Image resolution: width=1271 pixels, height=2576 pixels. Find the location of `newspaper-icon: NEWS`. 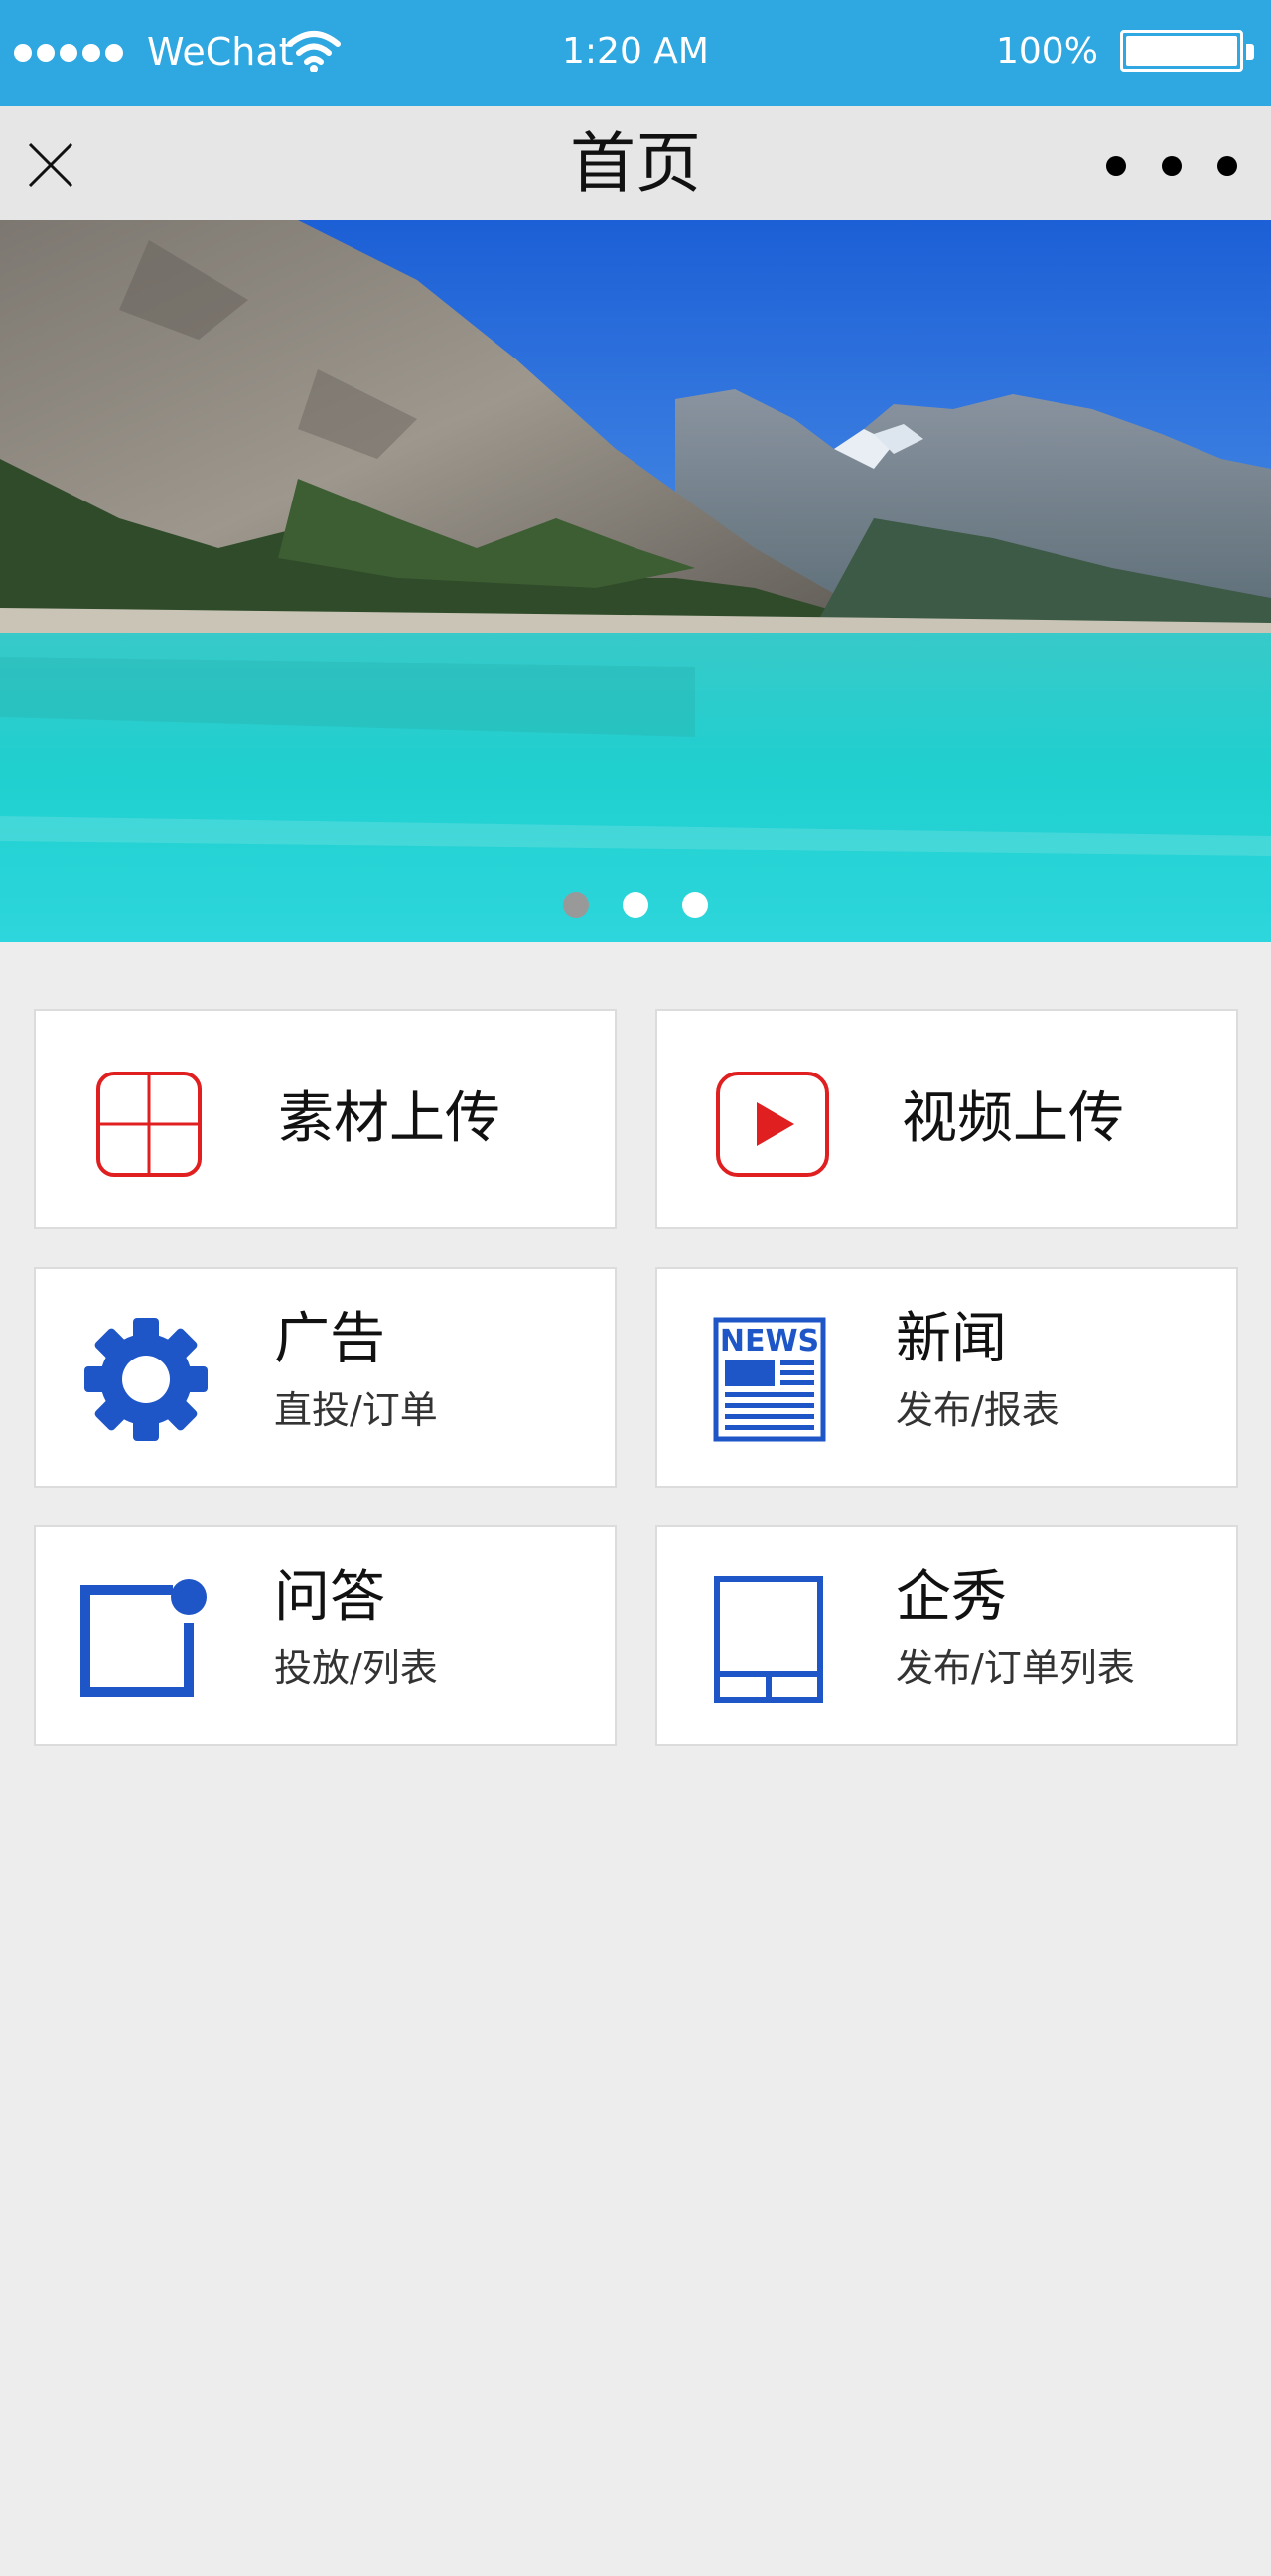

newspaper-icon: NEWS is located at coordinates (769, 1381).